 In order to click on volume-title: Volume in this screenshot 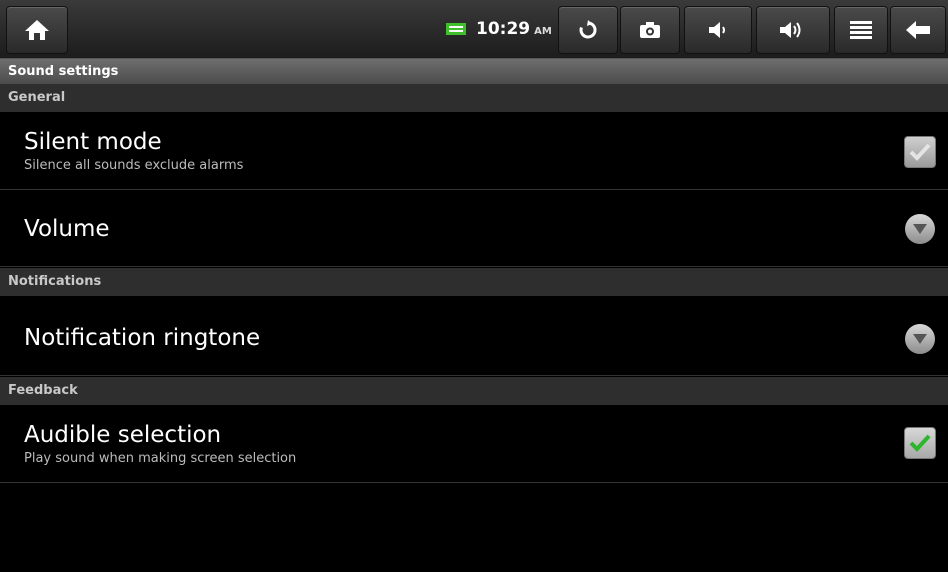, I will do `click(67, 229)`.